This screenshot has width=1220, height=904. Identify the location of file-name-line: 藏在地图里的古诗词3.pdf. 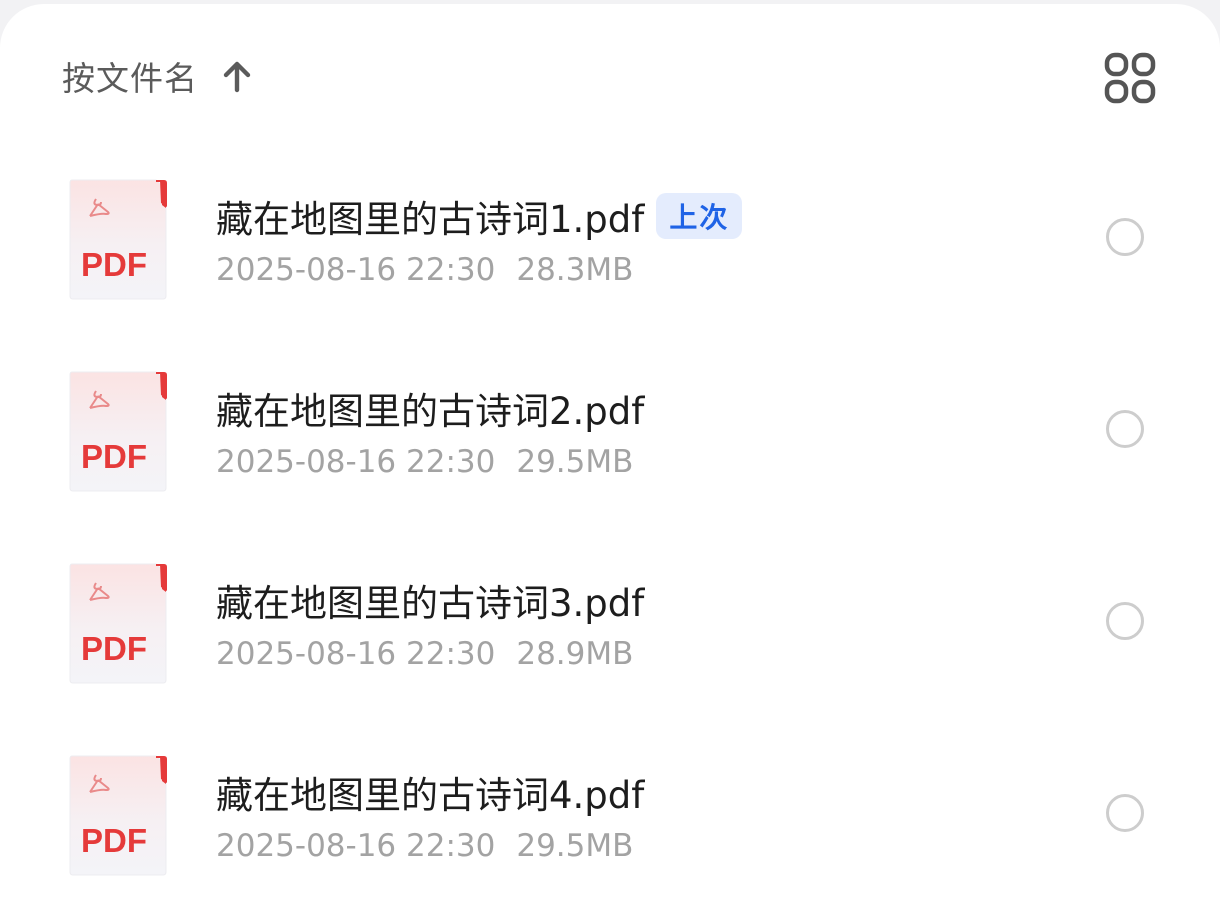
(430, 600).